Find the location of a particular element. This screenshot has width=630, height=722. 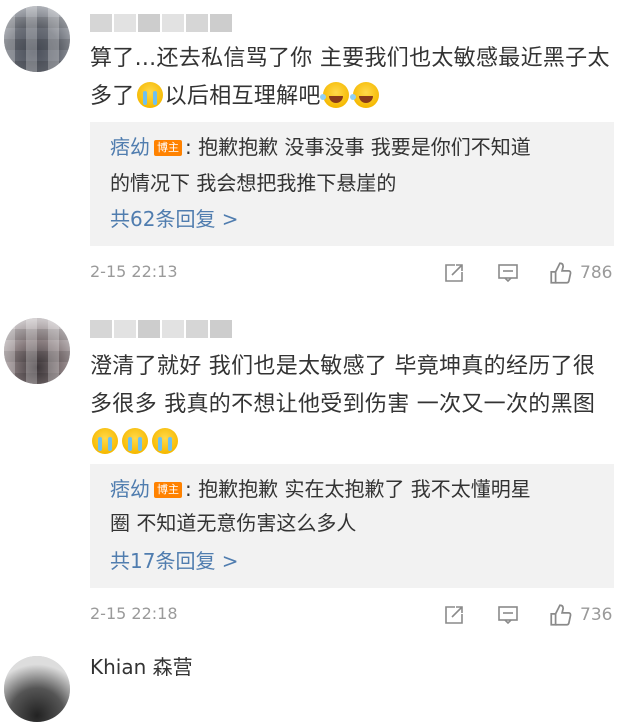

like-count: 736 is located at coordinates (596, 615).